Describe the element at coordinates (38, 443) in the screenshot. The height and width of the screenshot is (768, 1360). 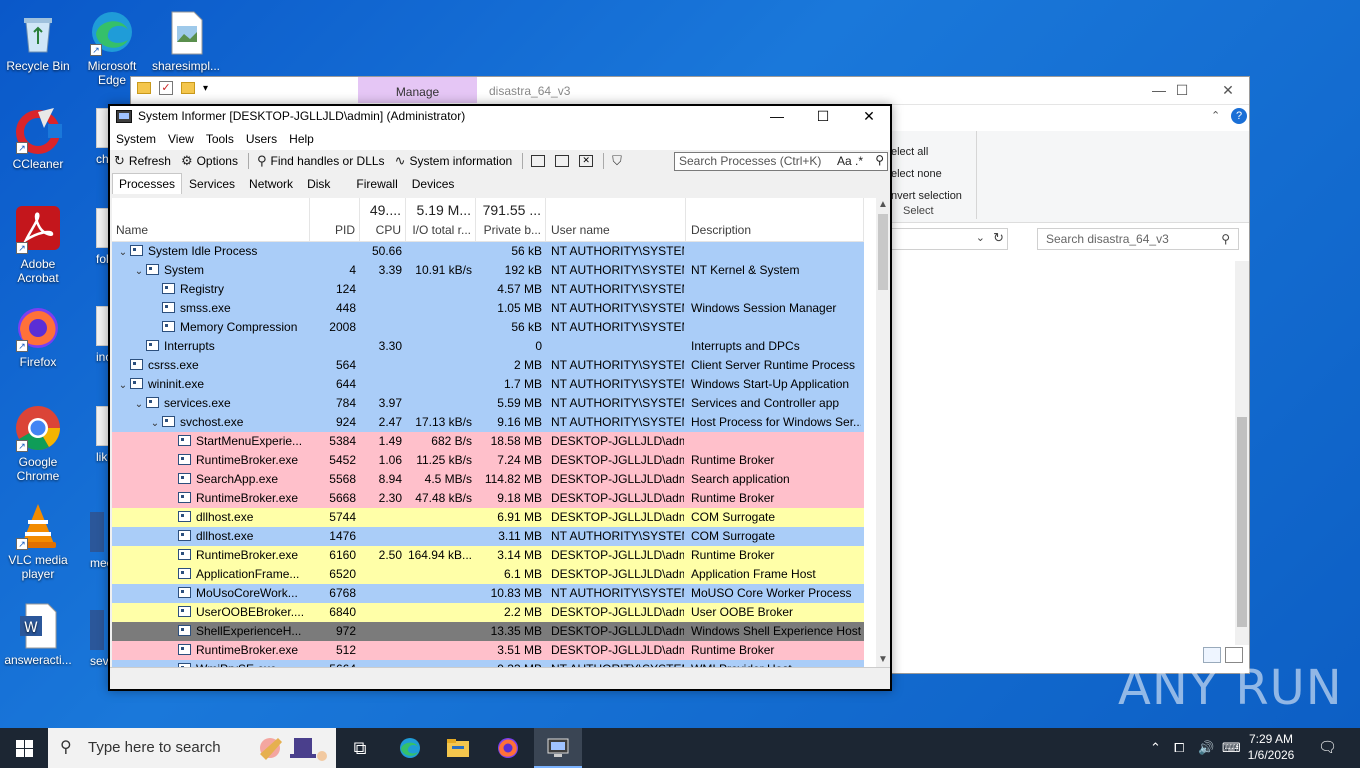
I see `desktop-icon-chrome: ↗ Google Chrome` at that location.